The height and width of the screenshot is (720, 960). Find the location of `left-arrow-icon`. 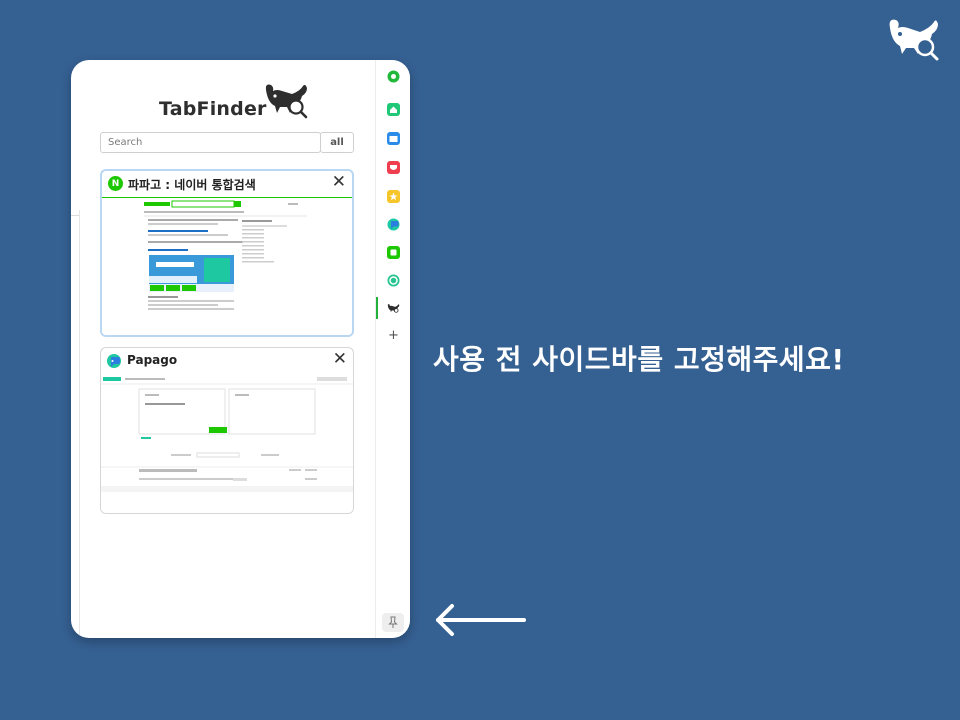

left-arrow-icon is located at coordinates (481, 620).